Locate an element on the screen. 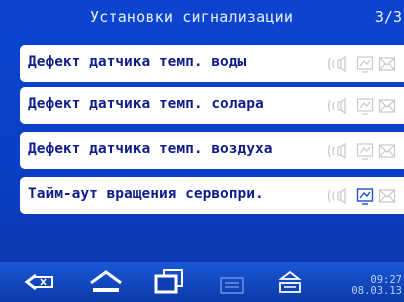 The image size is (404, 302). home-icon is located at coordinates (106, 282).